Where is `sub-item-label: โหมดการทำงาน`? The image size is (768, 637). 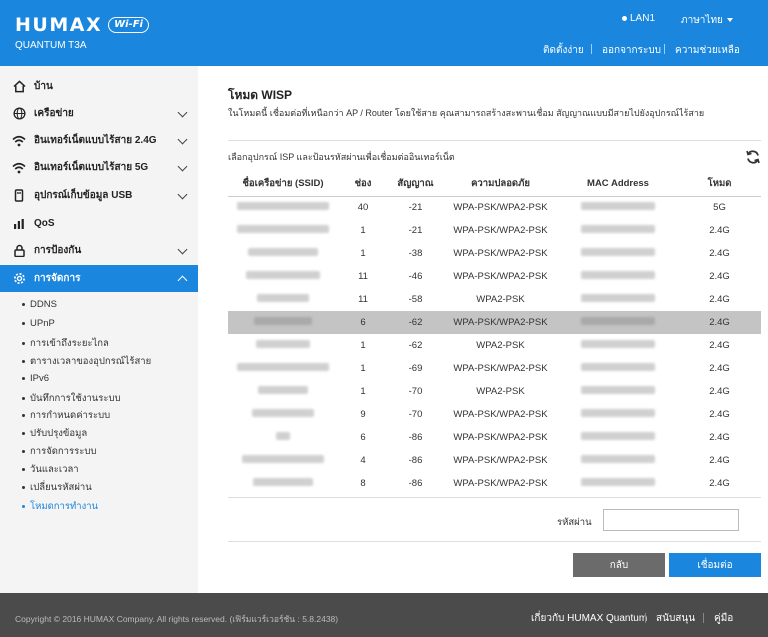 sub-item-label: โหมดการทำงาน is located at coordinates (64, 506).